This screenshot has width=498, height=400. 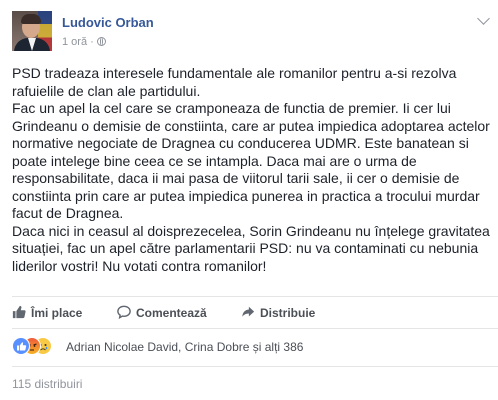 What do you see at coordinates (21, 346) in the screenshot?
I see `like-icon` at bounding box center [21, 346].